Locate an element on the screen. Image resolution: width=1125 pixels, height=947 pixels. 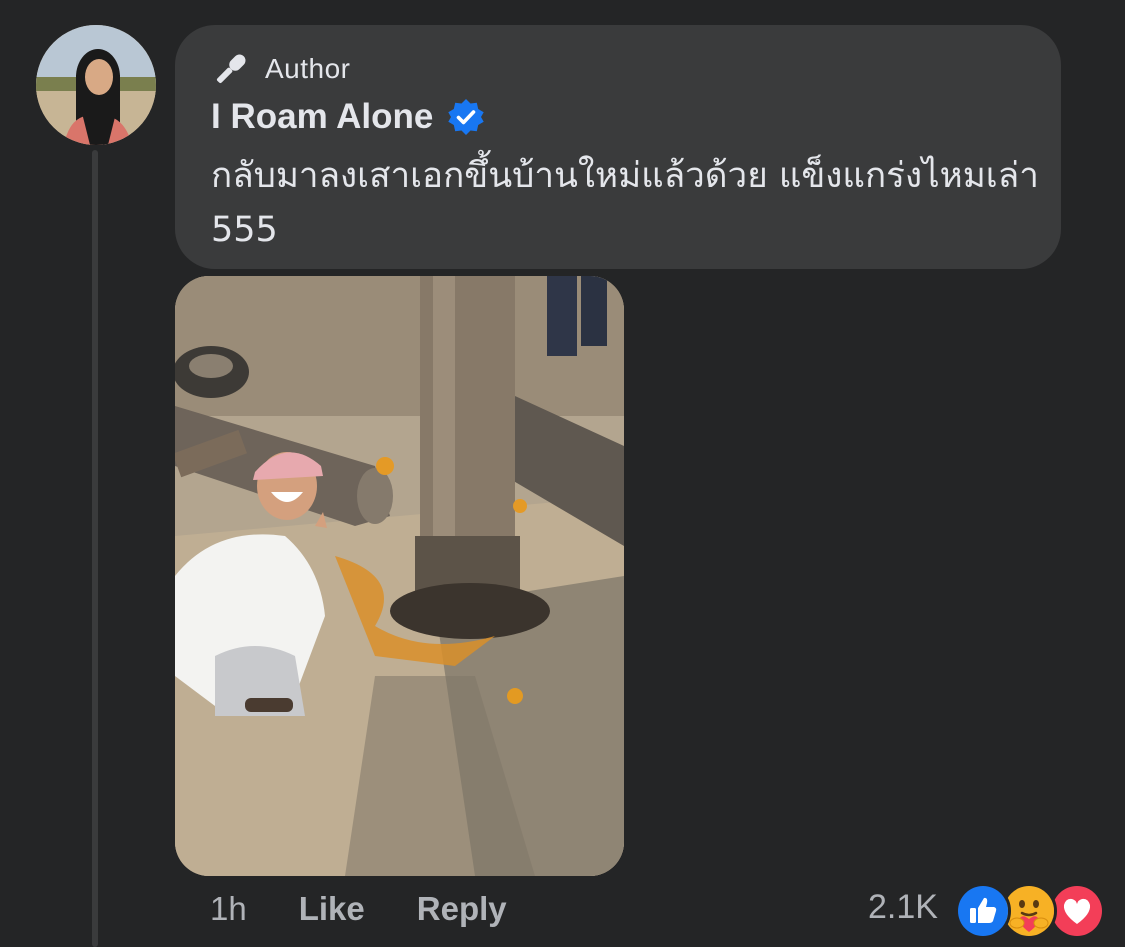
like-button: Like is located at coordinates (332, 909).